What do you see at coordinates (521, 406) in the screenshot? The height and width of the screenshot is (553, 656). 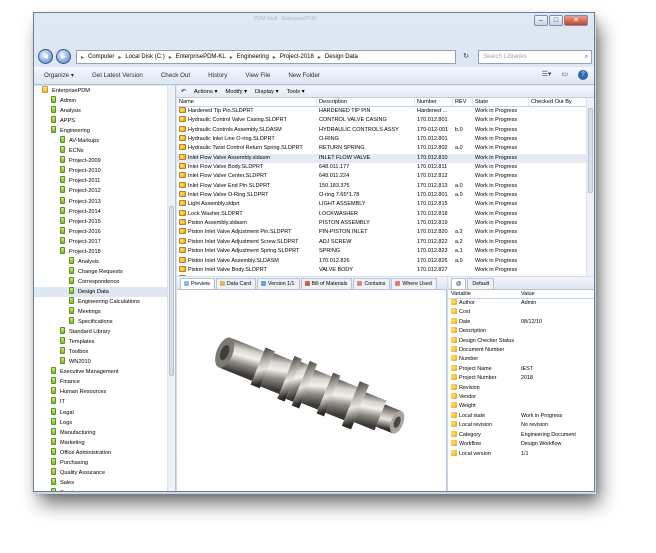 I see `property-row: Weight` at bounding box center [521, 406].